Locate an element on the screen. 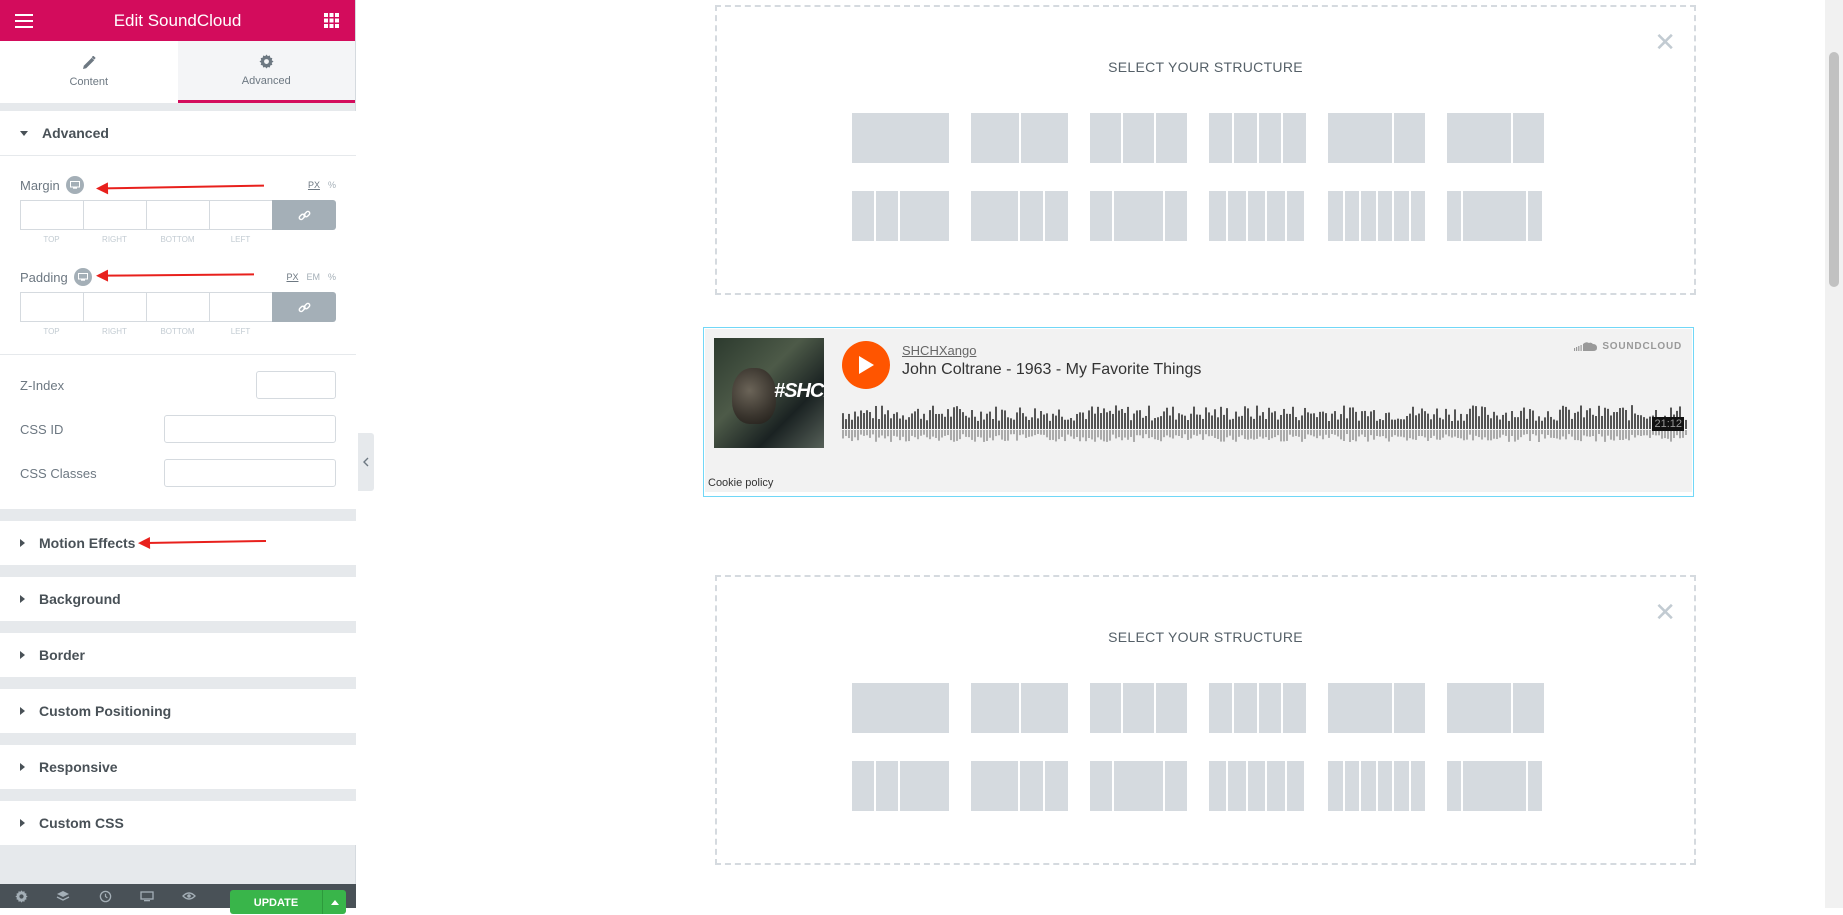 Image resolution: width=1843 pixels, height=915 pixels. css-classes-input is located at coordinates (250, 473).